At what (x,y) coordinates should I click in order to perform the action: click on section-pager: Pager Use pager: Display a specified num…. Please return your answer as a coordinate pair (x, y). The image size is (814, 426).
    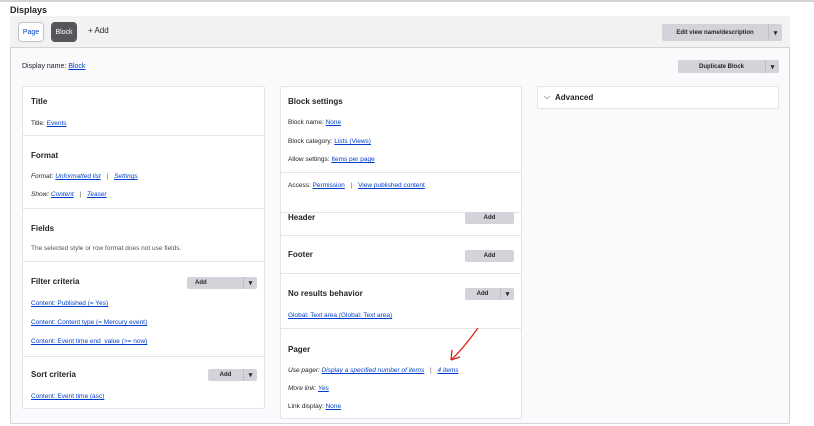
    Looking at the image, I should click on (373, 377).